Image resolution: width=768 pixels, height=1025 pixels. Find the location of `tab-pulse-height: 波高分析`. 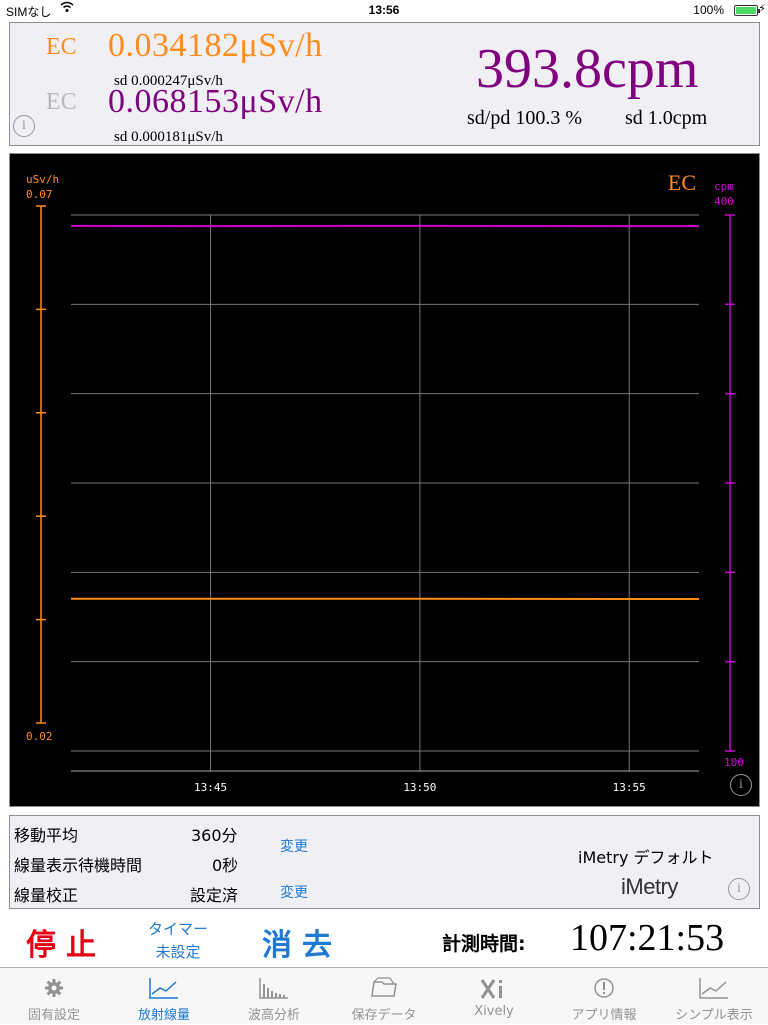

tab-pulse-height: 波高分析 is located at coordinates (274, 996).